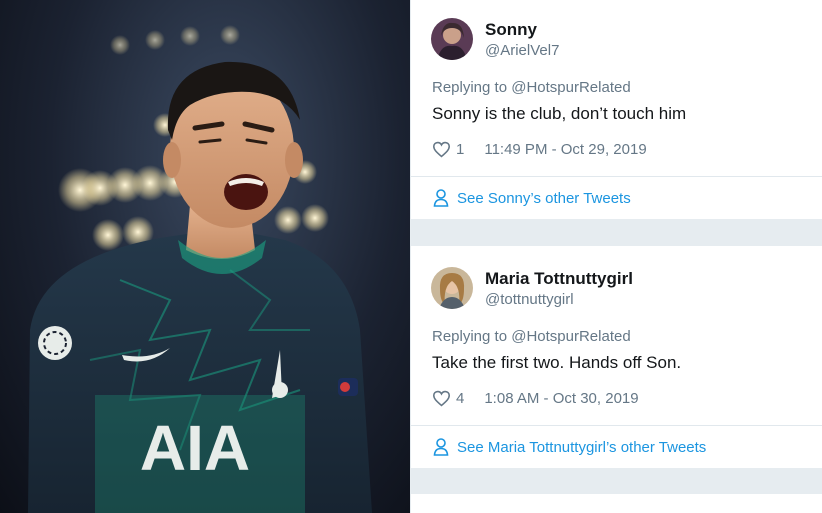 Image resolution: width=822 pixels, height=513 pixels. What do you see at coordinates (616, 503) in the screenshot?
I see `tweet-card-partial` at bounding box center [616, 503].